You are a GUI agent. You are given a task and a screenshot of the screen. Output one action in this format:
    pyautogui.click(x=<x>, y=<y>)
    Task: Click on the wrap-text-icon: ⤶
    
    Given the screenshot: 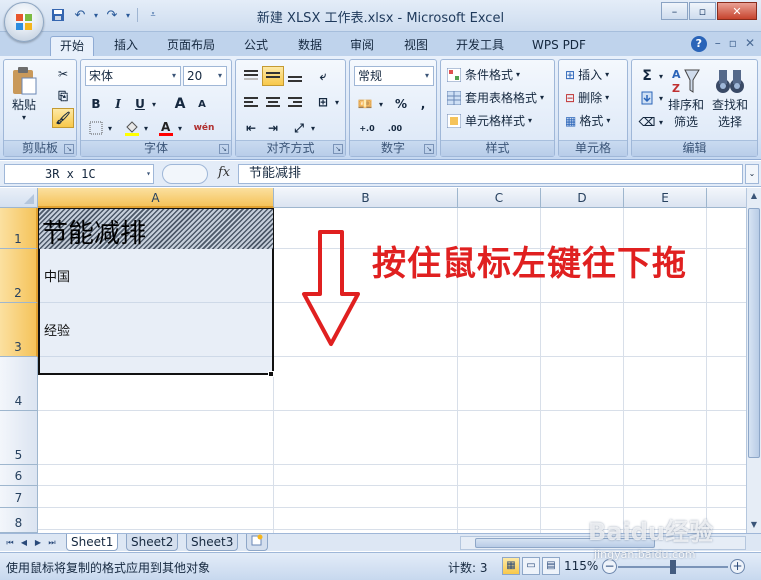 What is the action you would take?
    pyautogui.click(x=323, y=76)
    